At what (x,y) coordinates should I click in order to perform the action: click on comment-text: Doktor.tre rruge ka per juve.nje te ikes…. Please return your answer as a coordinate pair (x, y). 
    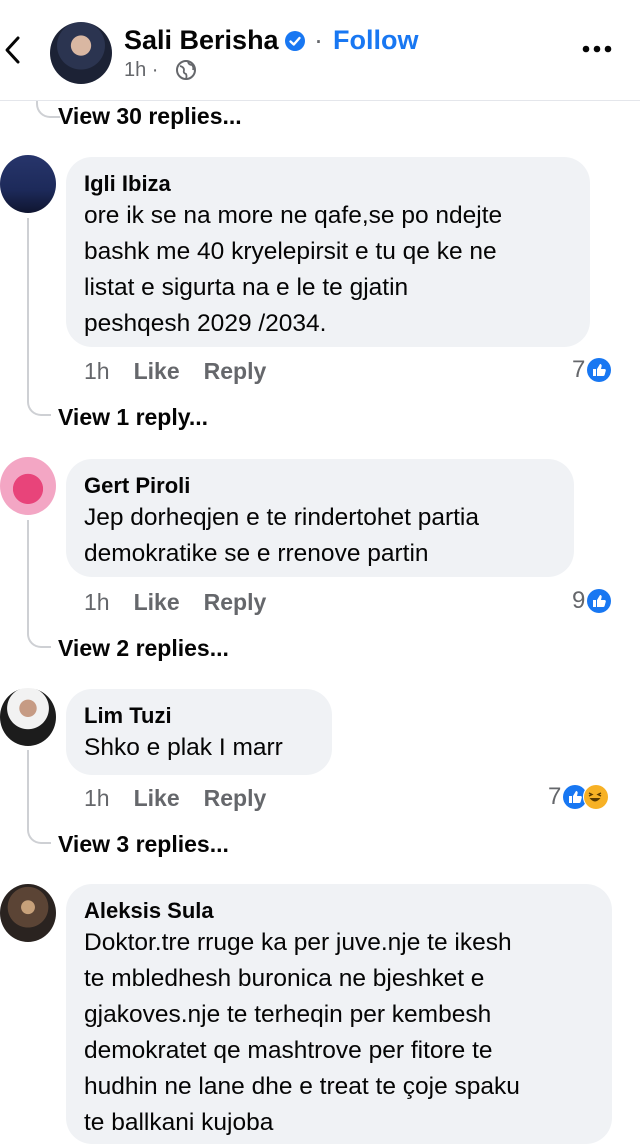
    Looking at the image, I should click on (302, 1032).